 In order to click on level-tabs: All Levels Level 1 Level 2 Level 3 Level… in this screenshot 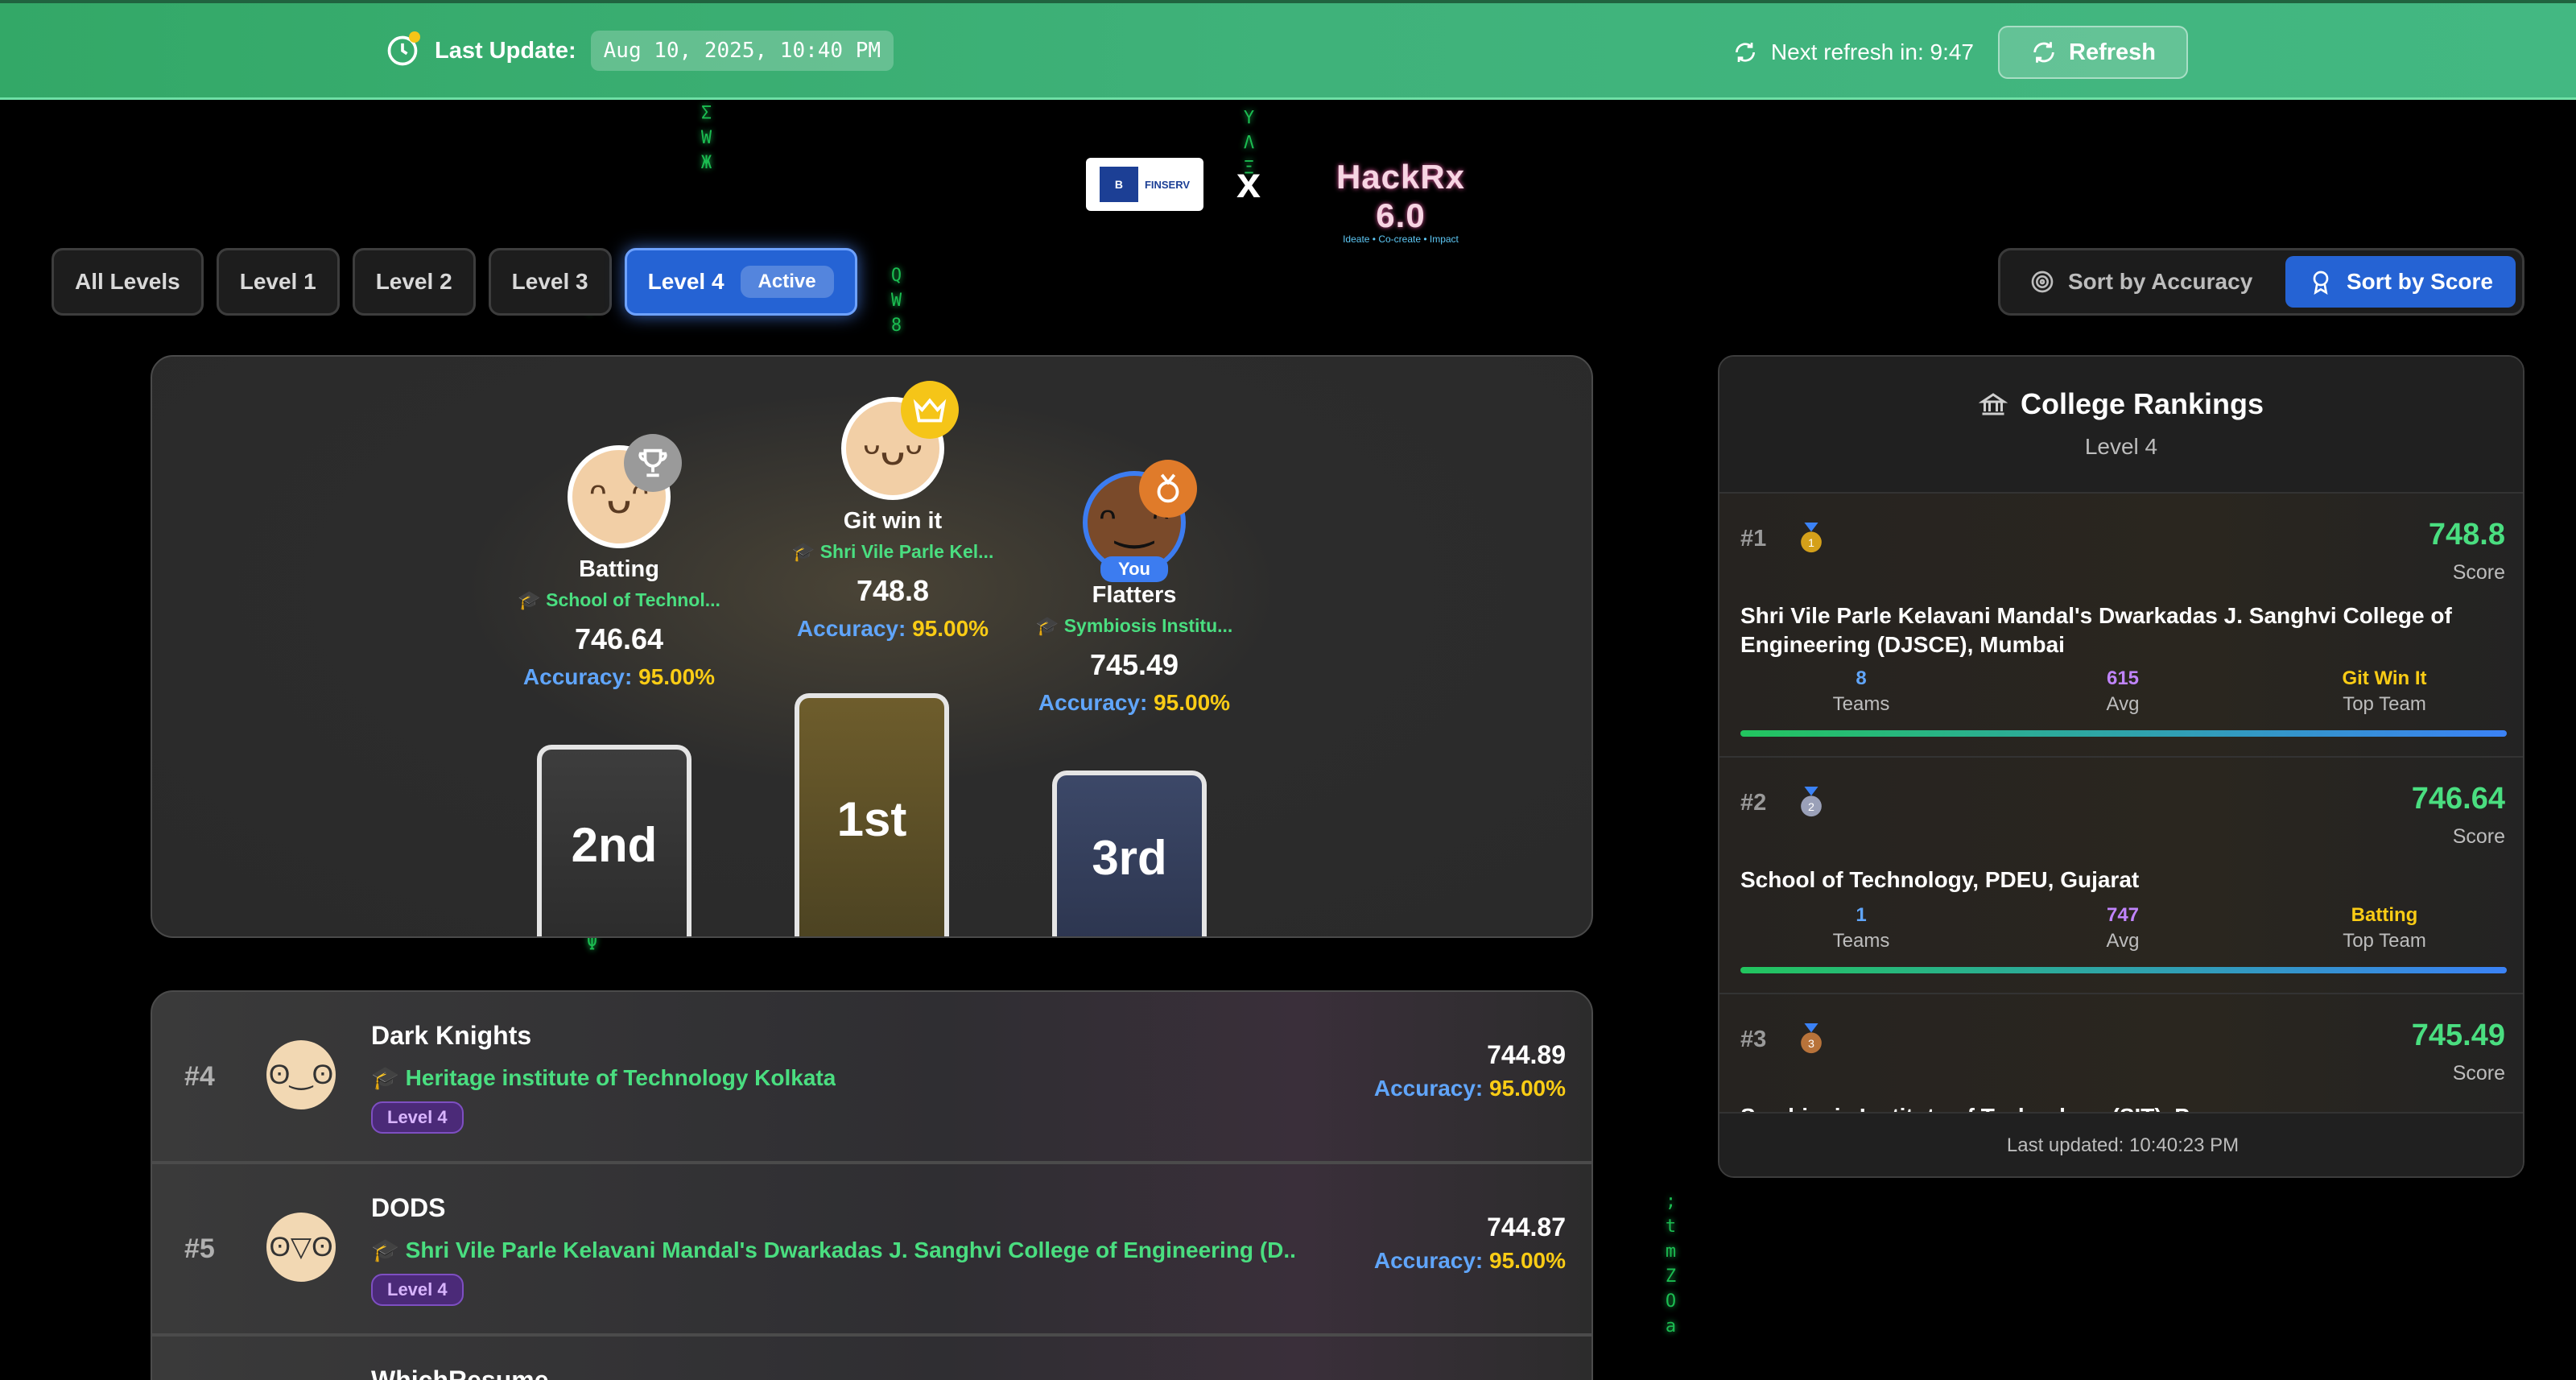, I will do `click(454, 282)`.